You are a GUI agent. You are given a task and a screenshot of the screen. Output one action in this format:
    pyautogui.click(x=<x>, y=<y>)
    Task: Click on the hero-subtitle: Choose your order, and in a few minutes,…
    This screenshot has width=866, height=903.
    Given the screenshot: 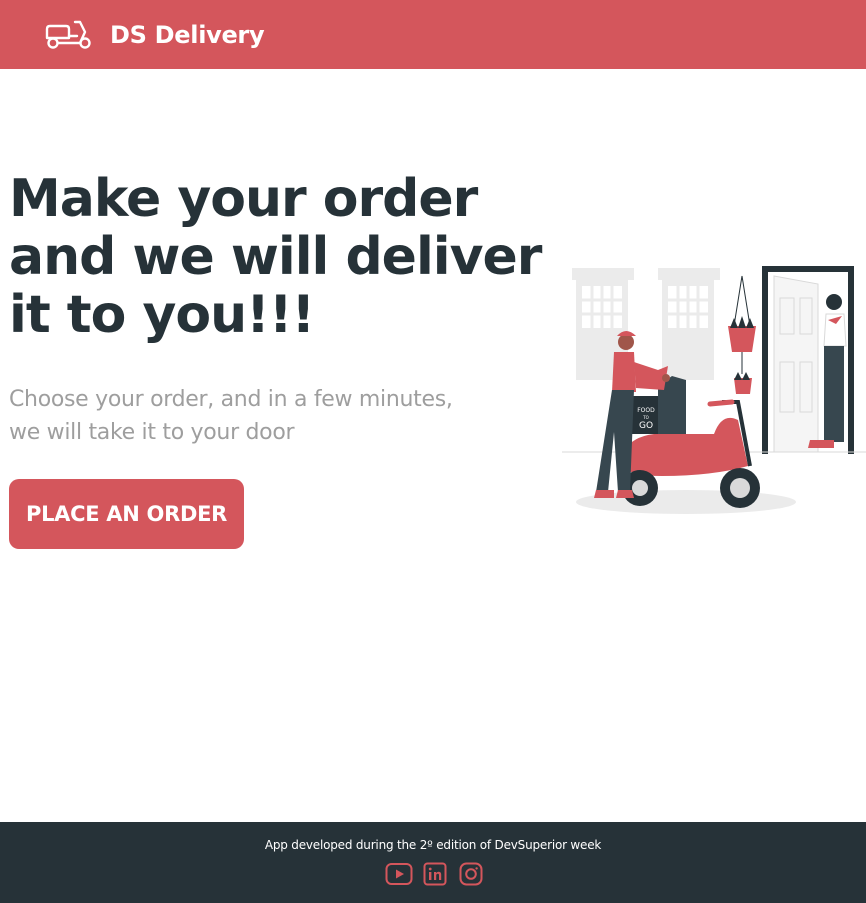 What is the action you would take?
    pyautogui.click(x=231, y=416)
    